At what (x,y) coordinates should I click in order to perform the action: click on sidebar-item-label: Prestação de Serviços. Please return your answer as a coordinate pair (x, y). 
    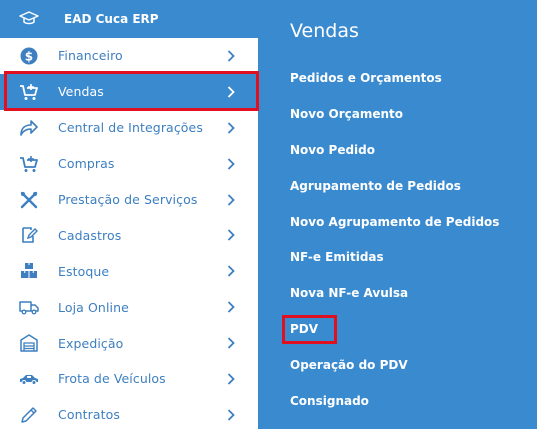
    Looking at the image, I should click on (128, 199).